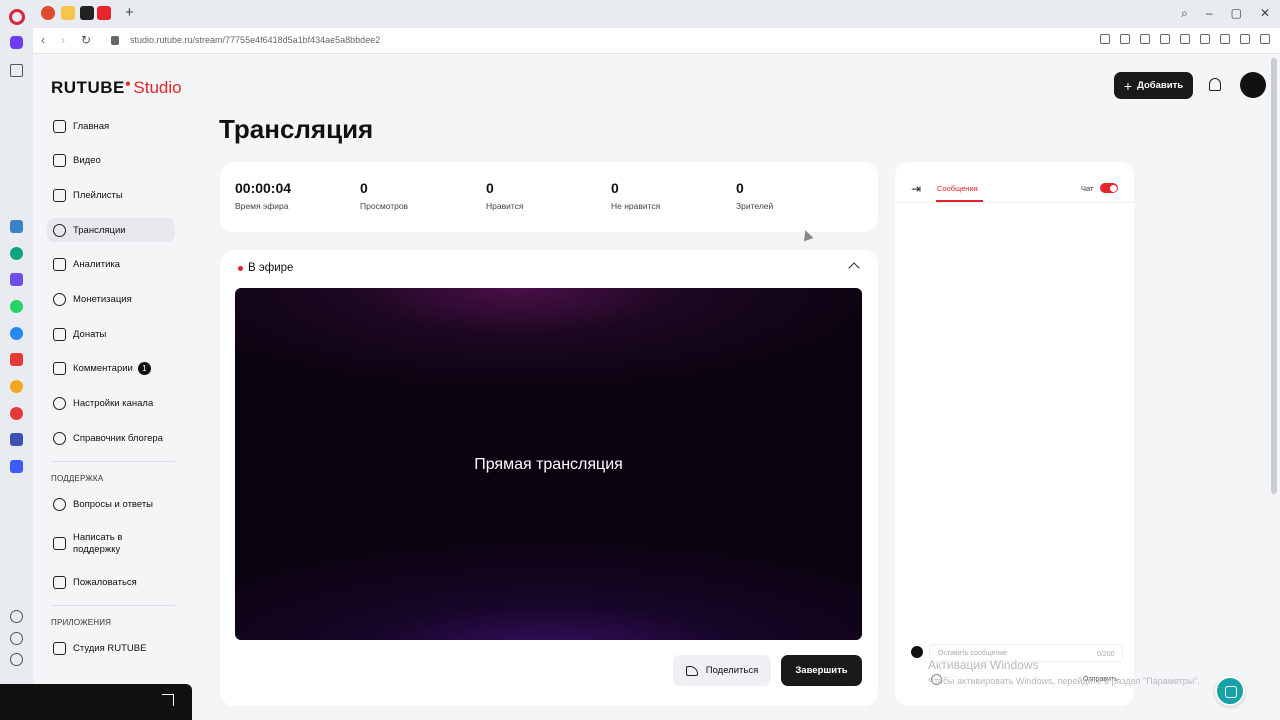 The height and width of the screenshot is (720, 1280). I want to click on help-chat-button, so click(1230, 691).